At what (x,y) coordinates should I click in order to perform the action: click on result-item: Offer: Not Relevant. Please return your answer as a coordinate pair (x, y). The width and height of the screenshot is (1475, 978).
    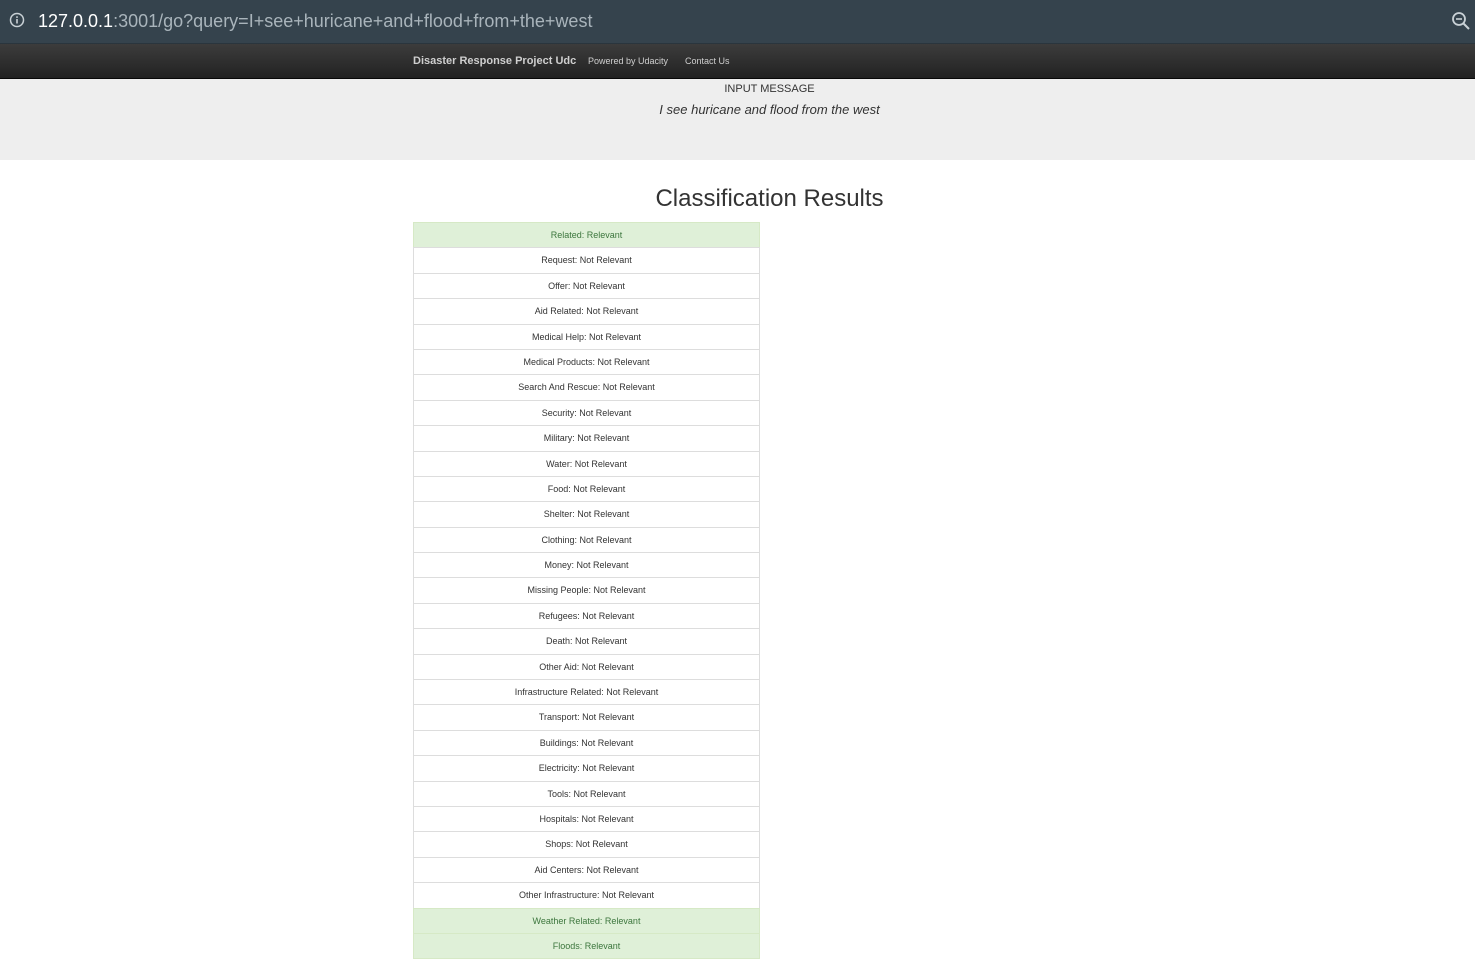
    Looking at the image, I should click on (586, 286).